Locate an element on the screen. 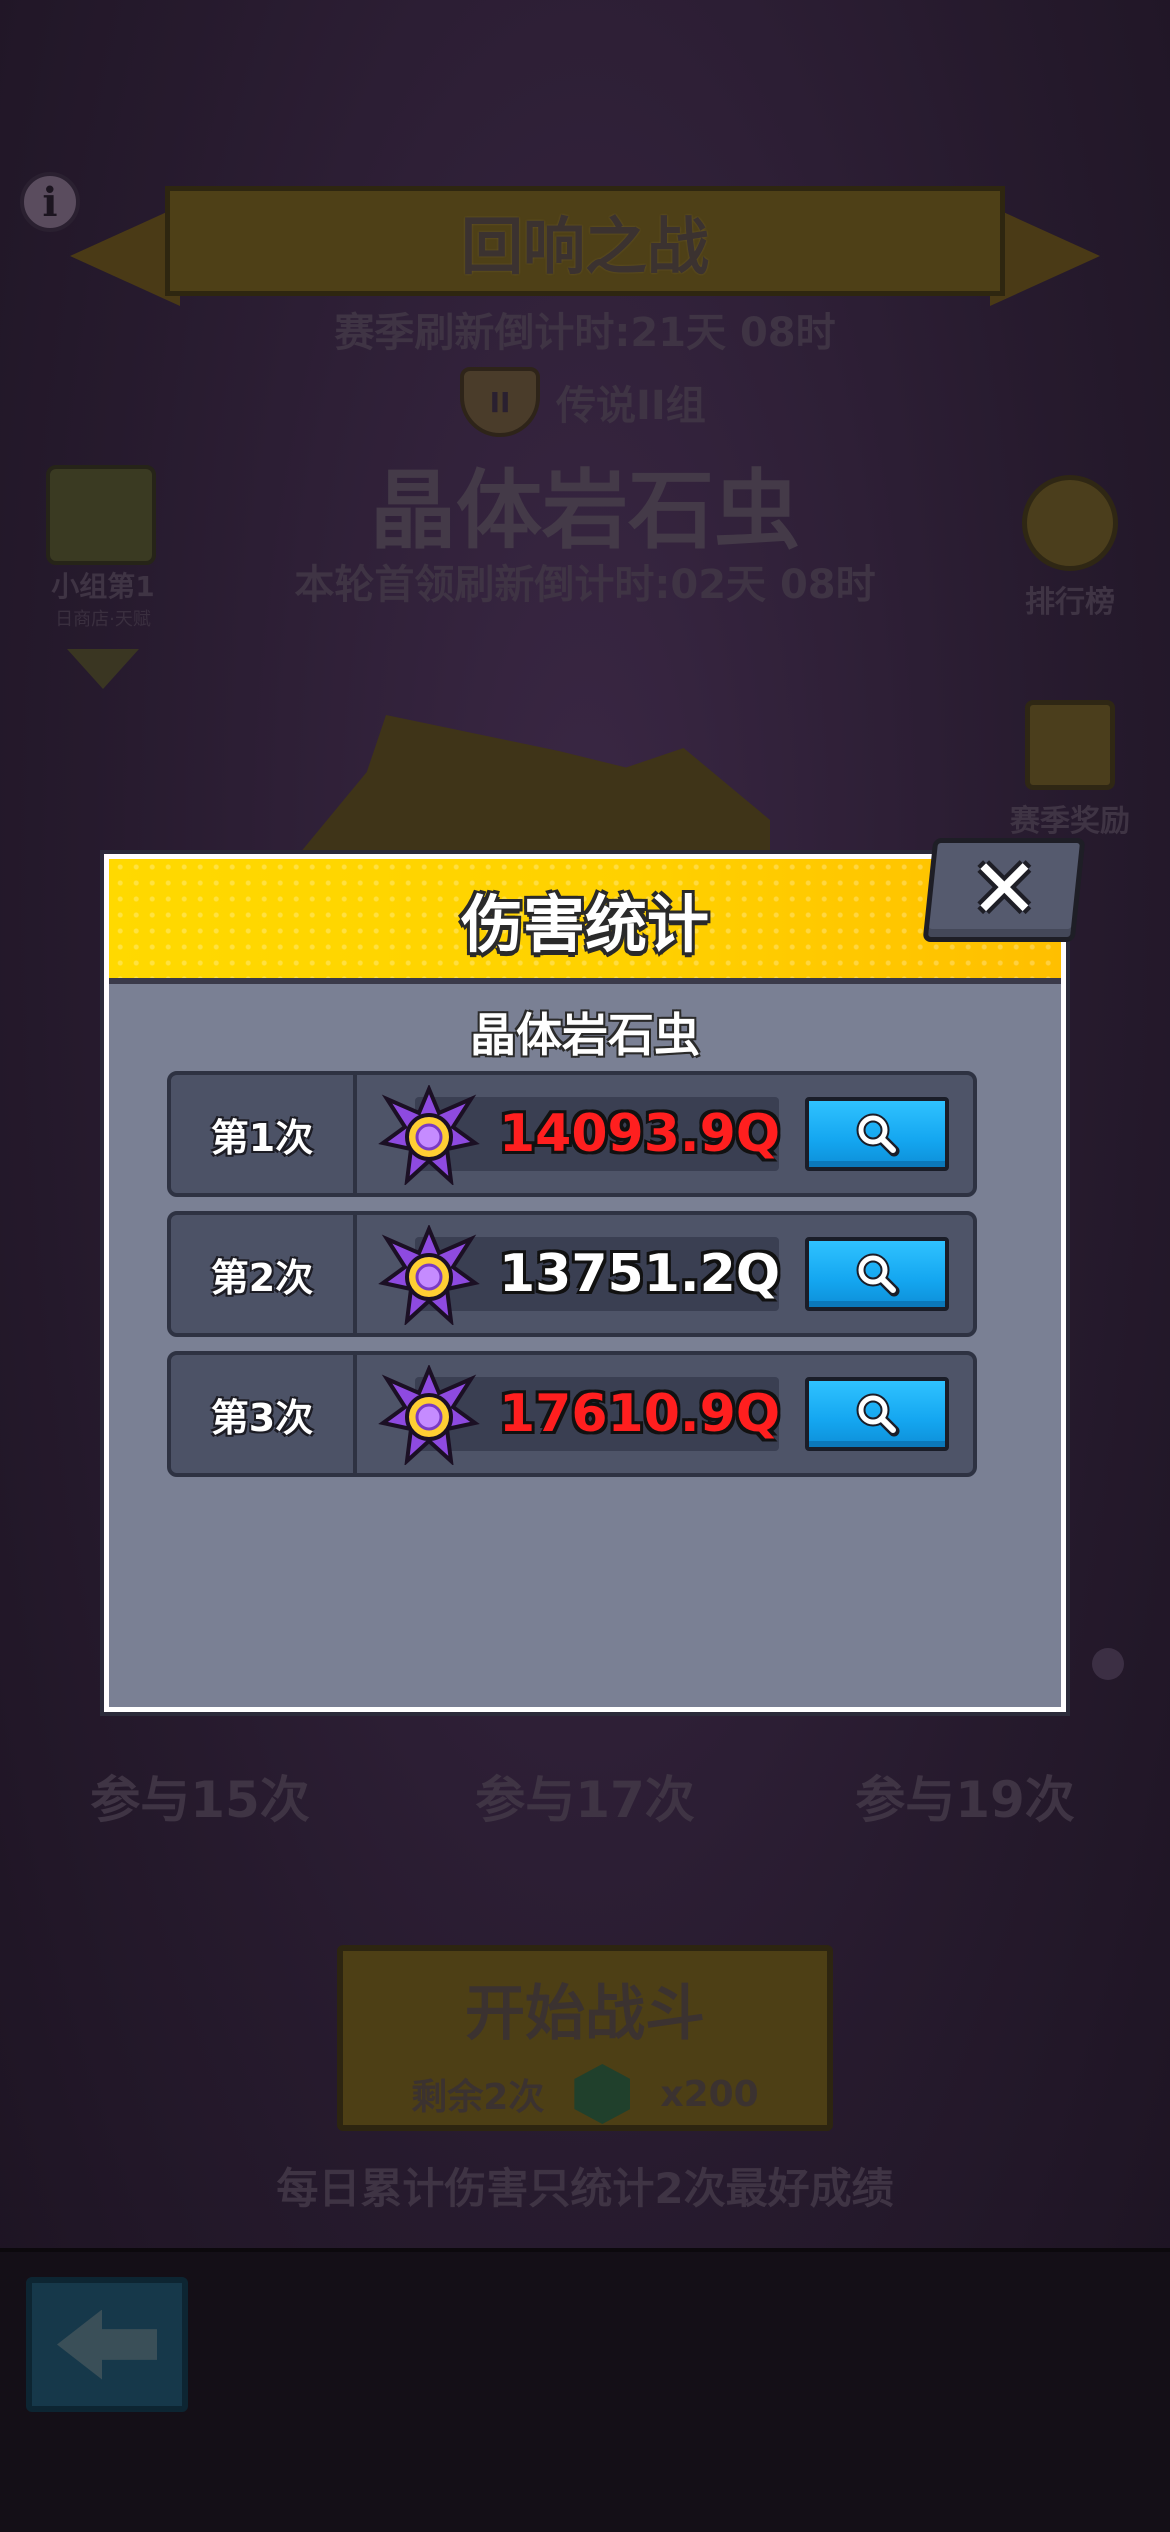  dialog-boss-name: 晶体岩石虫 is located at coordinates (585, 1035).